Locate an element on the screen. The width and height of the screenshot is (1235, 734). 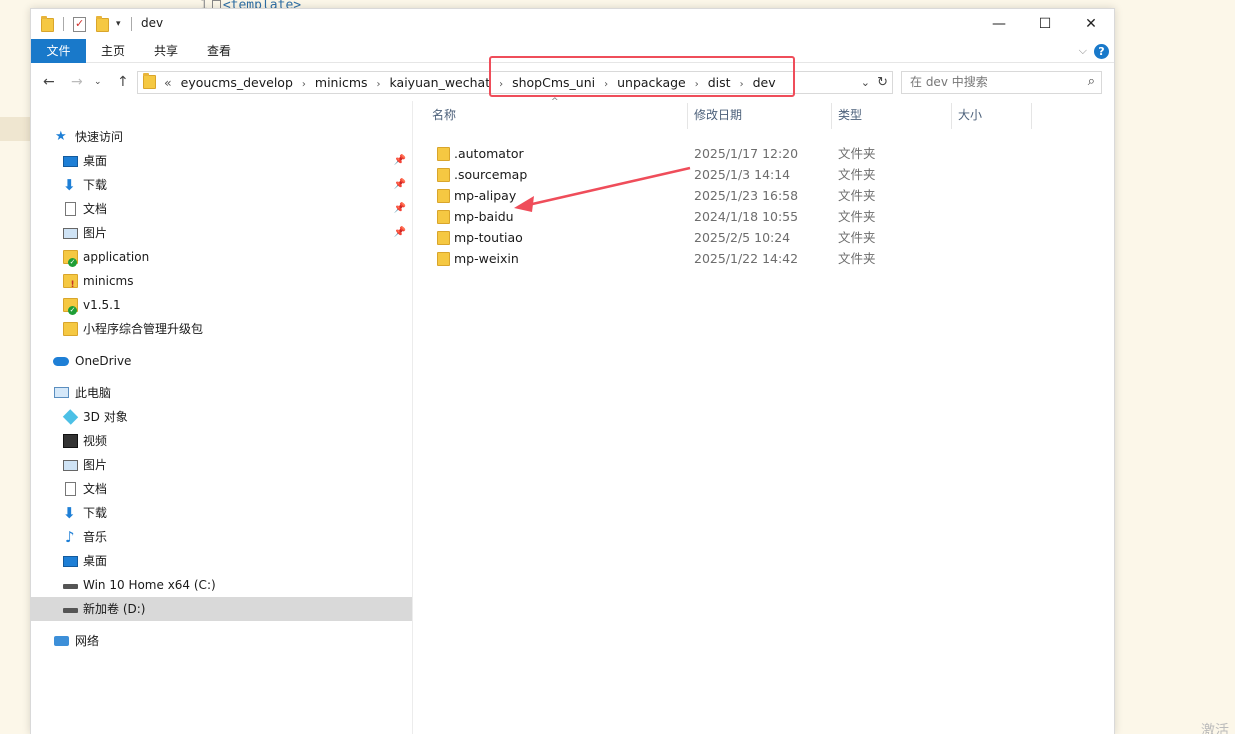
file-name: .automator is located at coordinates (489, 153).